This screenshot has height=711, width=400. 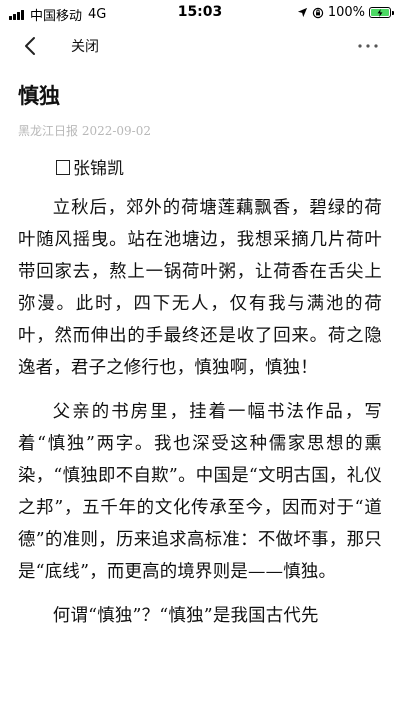 What do you see at coordinates (381, 12) in the screenshot?
I see `battery-icon` at bounding box center [381, 12].